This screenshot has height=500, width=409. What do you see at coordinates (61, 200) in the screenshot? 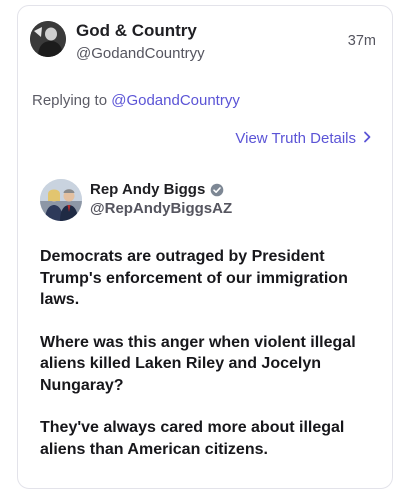
I see `quoted-author-avatar` at bounding box center [61, 200].